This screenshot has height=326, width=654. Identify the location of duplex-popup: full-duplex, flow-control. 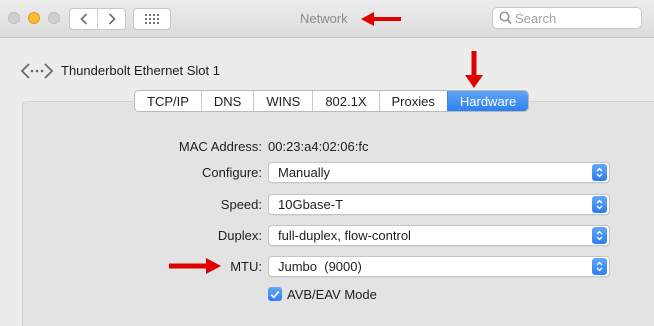
(439, 235).